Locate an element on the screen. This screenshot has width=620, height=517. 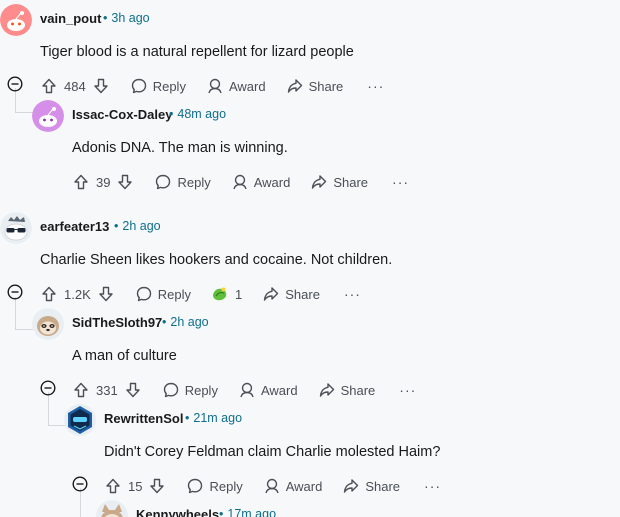
comment-timestamp: • 2h ago is located at coordinates (137, 226).